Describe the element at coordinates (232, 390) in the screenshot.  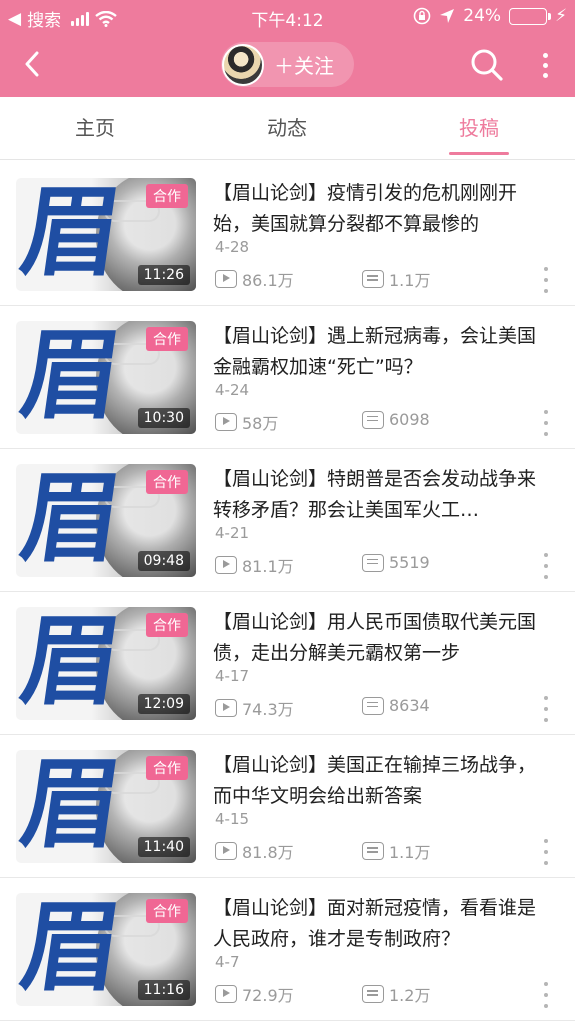
I see `video-date: 4-24` at that location.